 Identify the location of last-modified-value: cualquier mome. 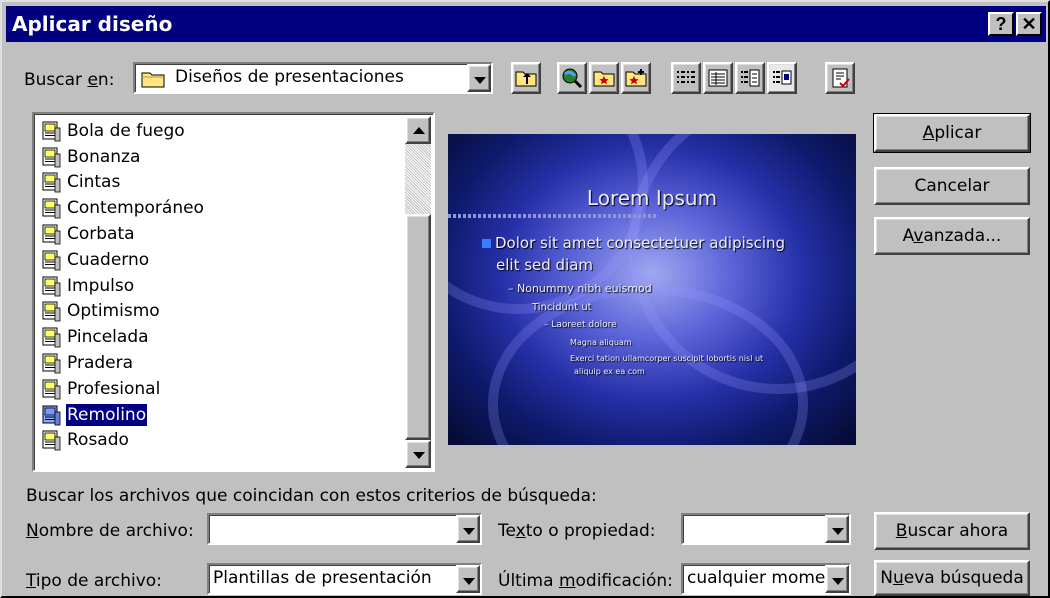
(756, 578).